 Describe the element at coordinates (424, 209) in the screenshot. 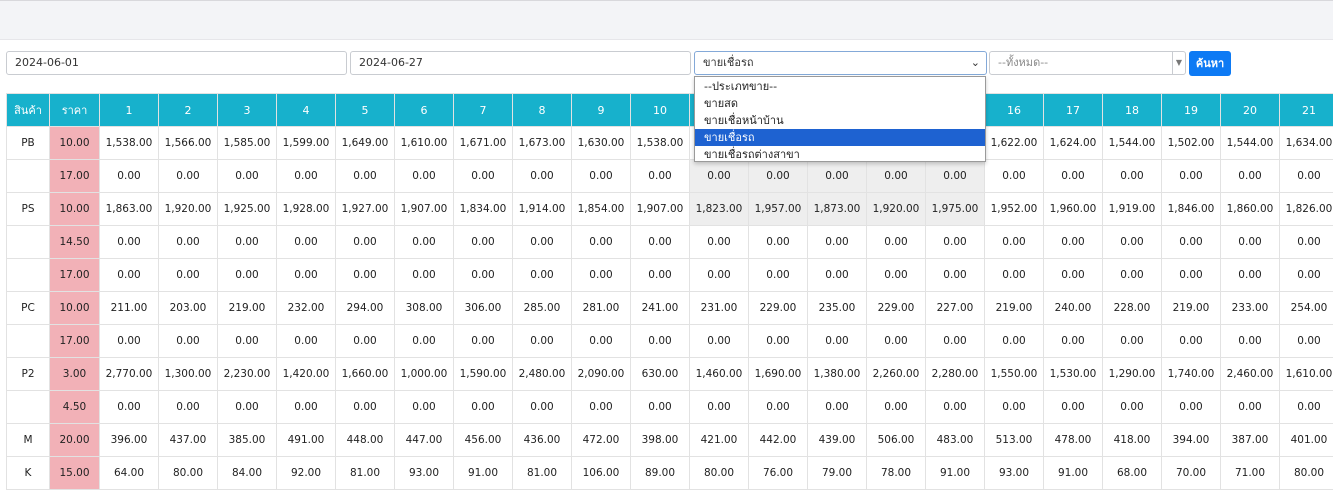

I see `value-cell: 1,907.00` at that location.